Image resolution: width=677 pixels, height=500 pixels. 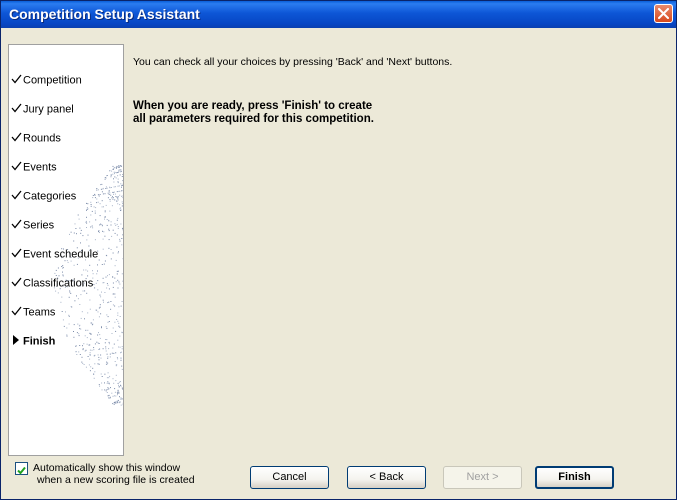 I want to click on auto-show-checkbox, so click(x=21, y=468).